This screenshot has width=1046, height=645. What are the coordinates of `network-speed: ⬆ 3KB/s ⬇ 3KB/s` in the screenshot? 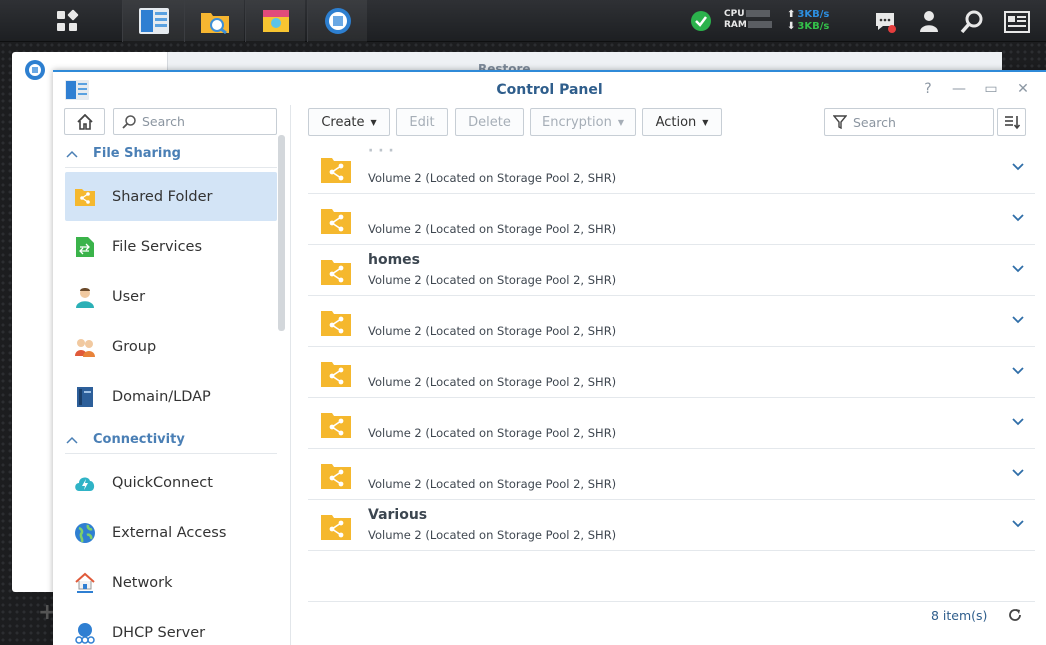 It's located at (808, 21).